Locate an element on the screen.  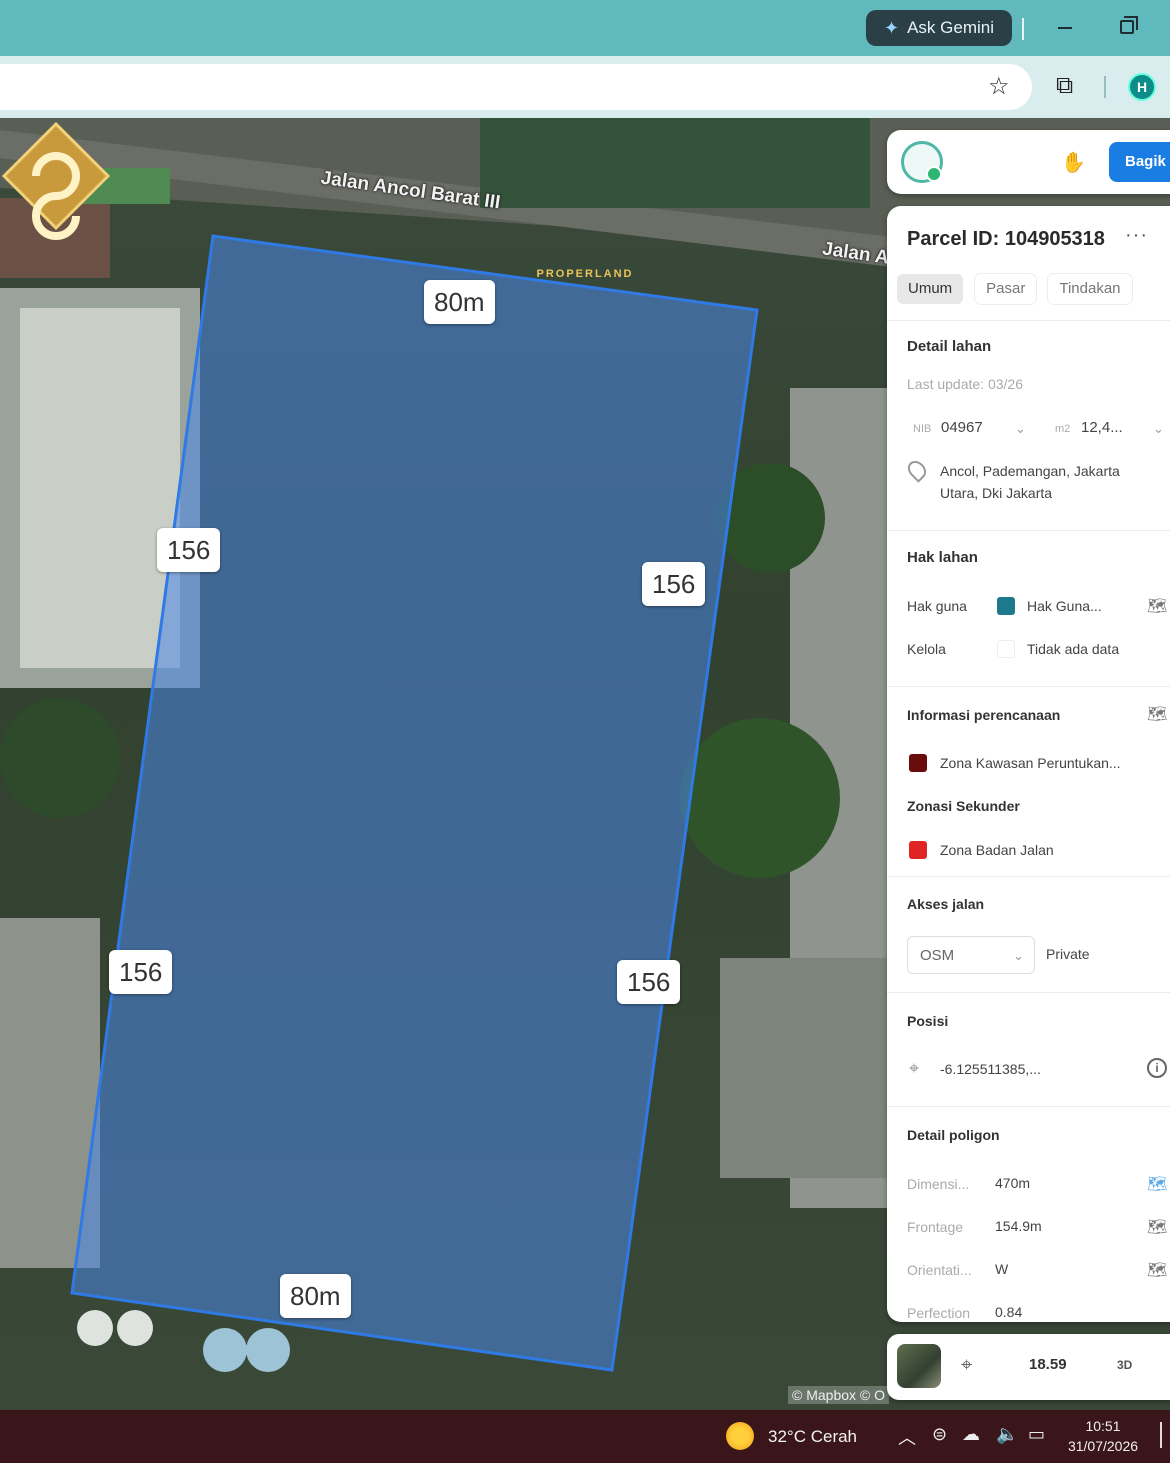
titlebar-divider is located at coordinates (1023, 29).